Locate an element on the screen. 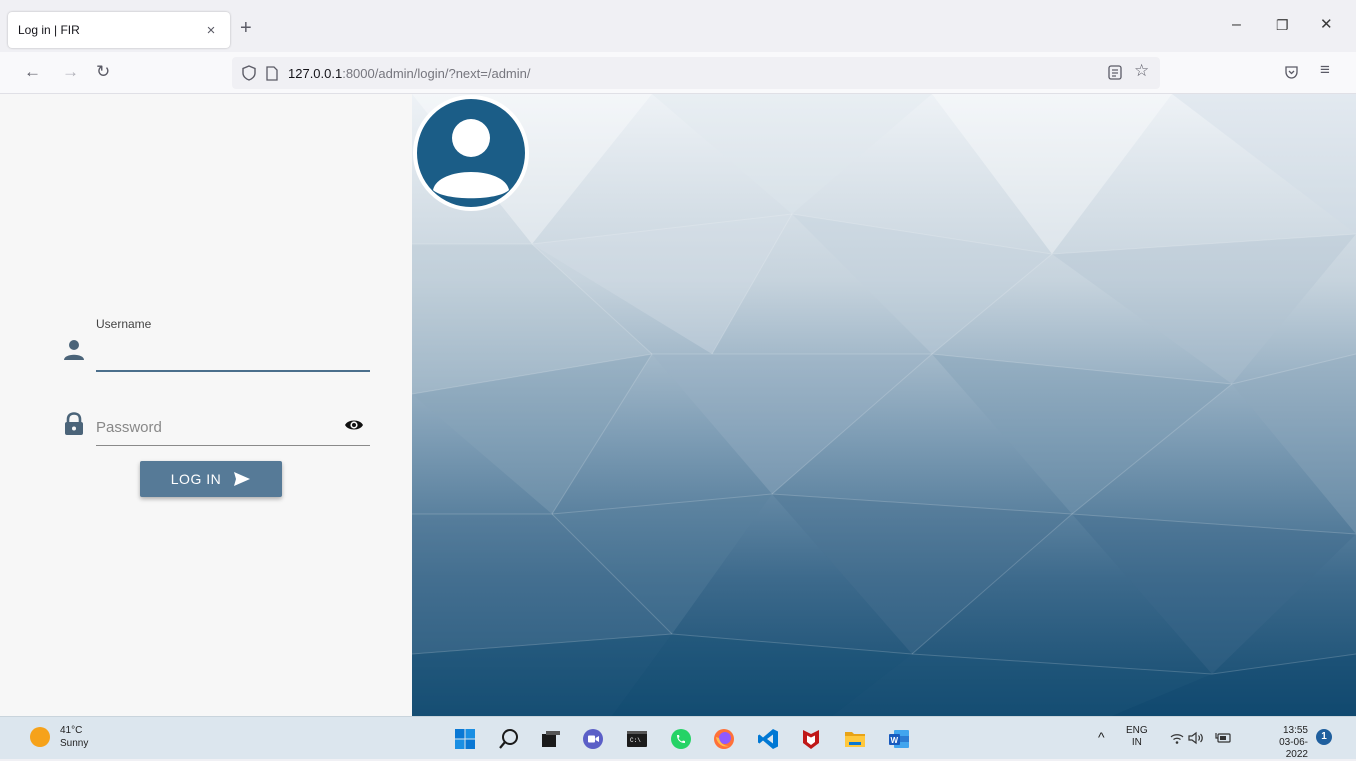 The width and height of the screenshot is (1356, 761). whatsapp-icon is located at coordinates (681, 739).